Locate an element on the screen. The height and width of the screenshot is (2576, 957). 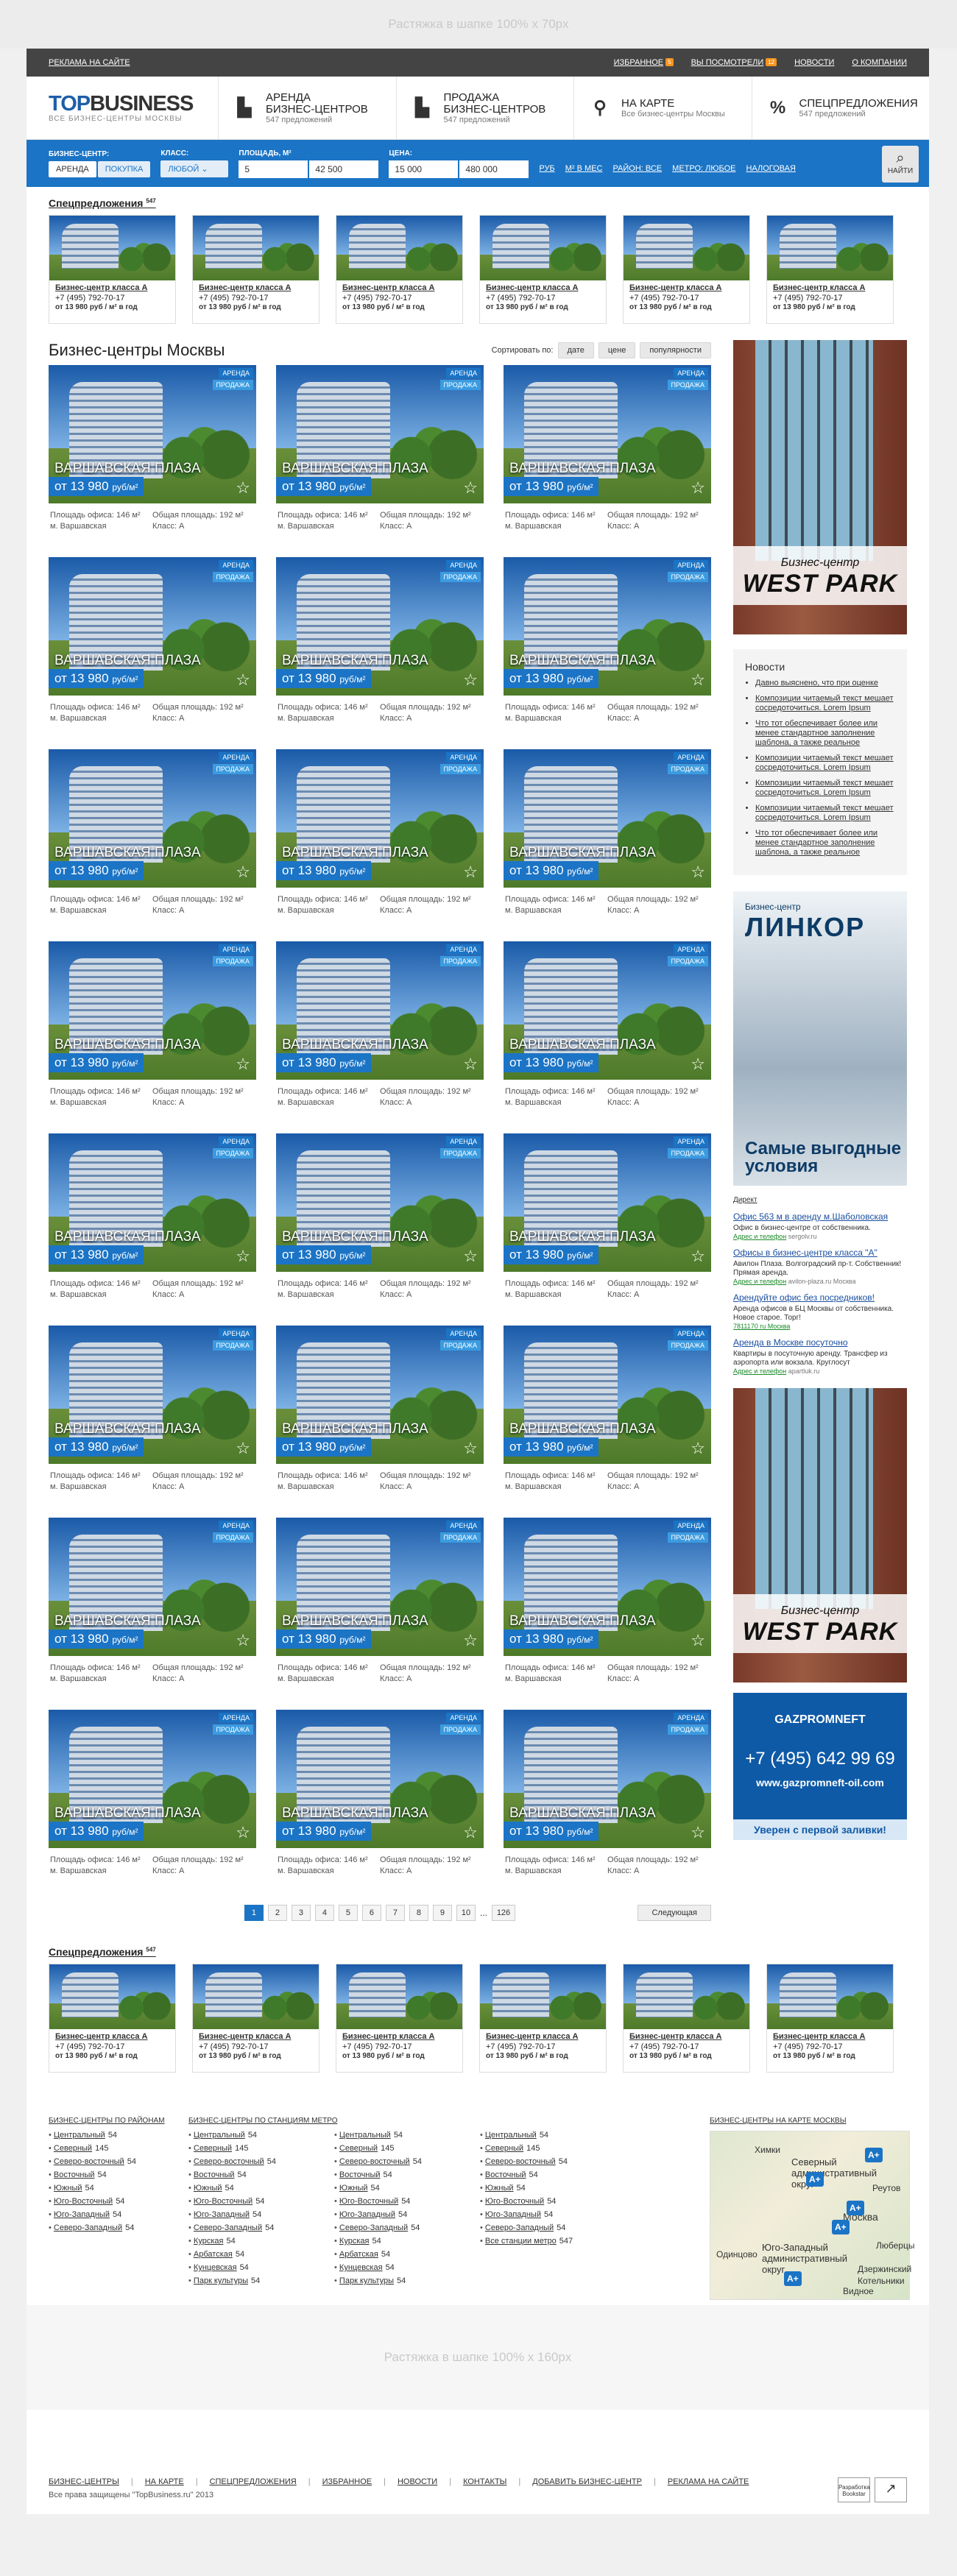
district-link: Восточный is located at coordinates (74, 2174).